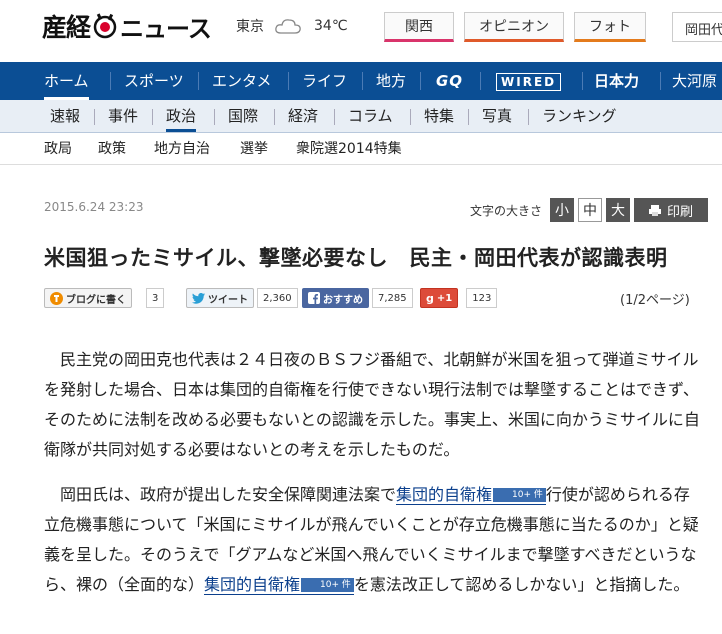  I want to click on cloud-icon, so click(288, 26).